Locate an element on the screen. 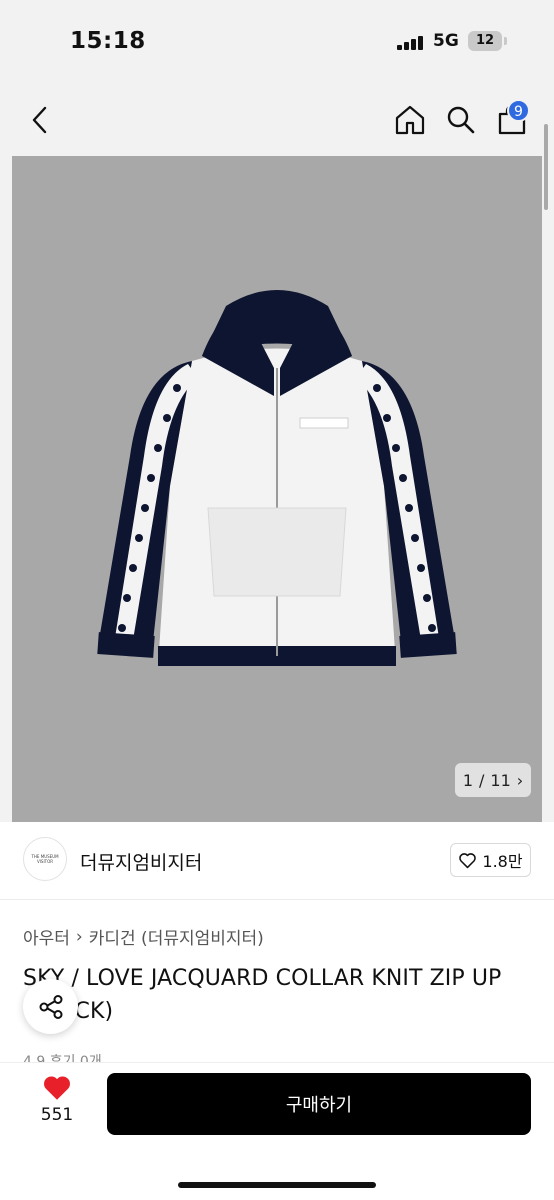 Image resolution: width=554 pixels, height=1200 pixels. brand-like-count: 1.8만 is located at coordinates (502, 861).